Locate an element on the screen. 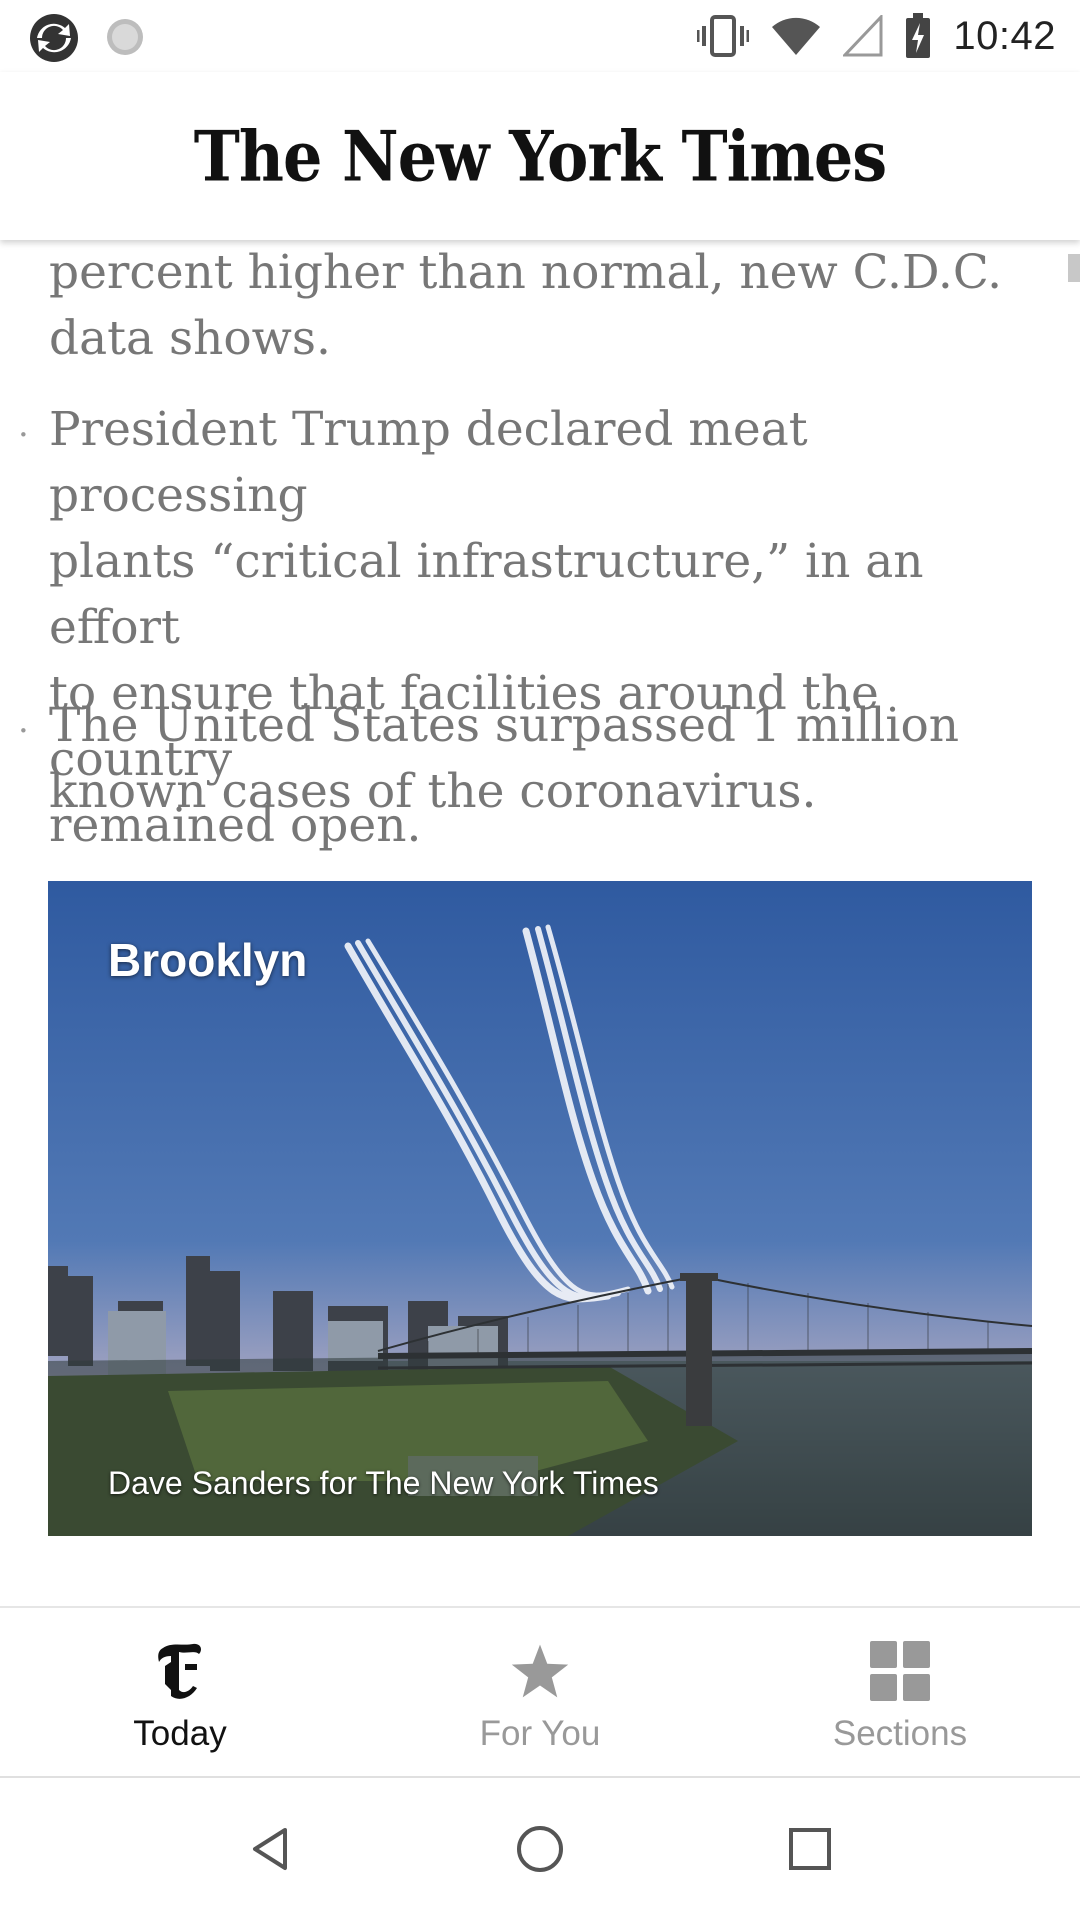  system-nav-bar is located at coordinates (540, 1849).